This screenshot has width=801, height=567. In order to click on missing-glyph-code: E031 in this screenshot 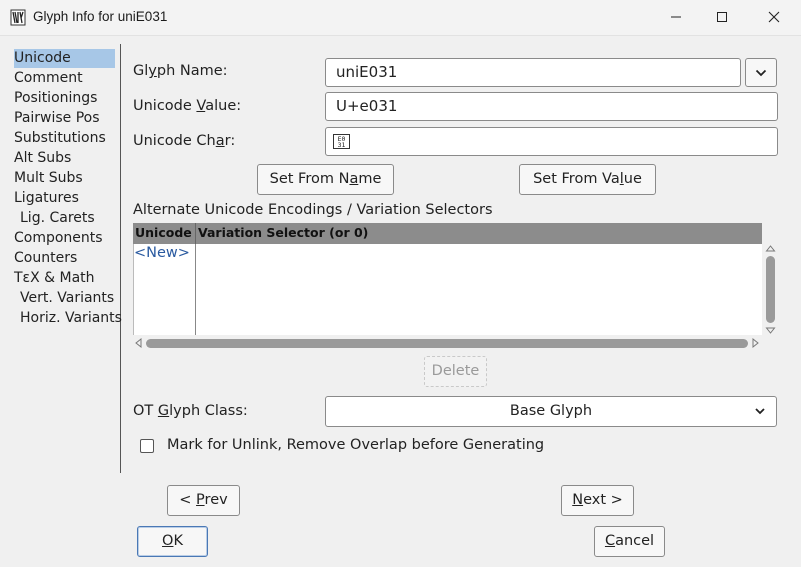, I will do `click(341, 141)`.